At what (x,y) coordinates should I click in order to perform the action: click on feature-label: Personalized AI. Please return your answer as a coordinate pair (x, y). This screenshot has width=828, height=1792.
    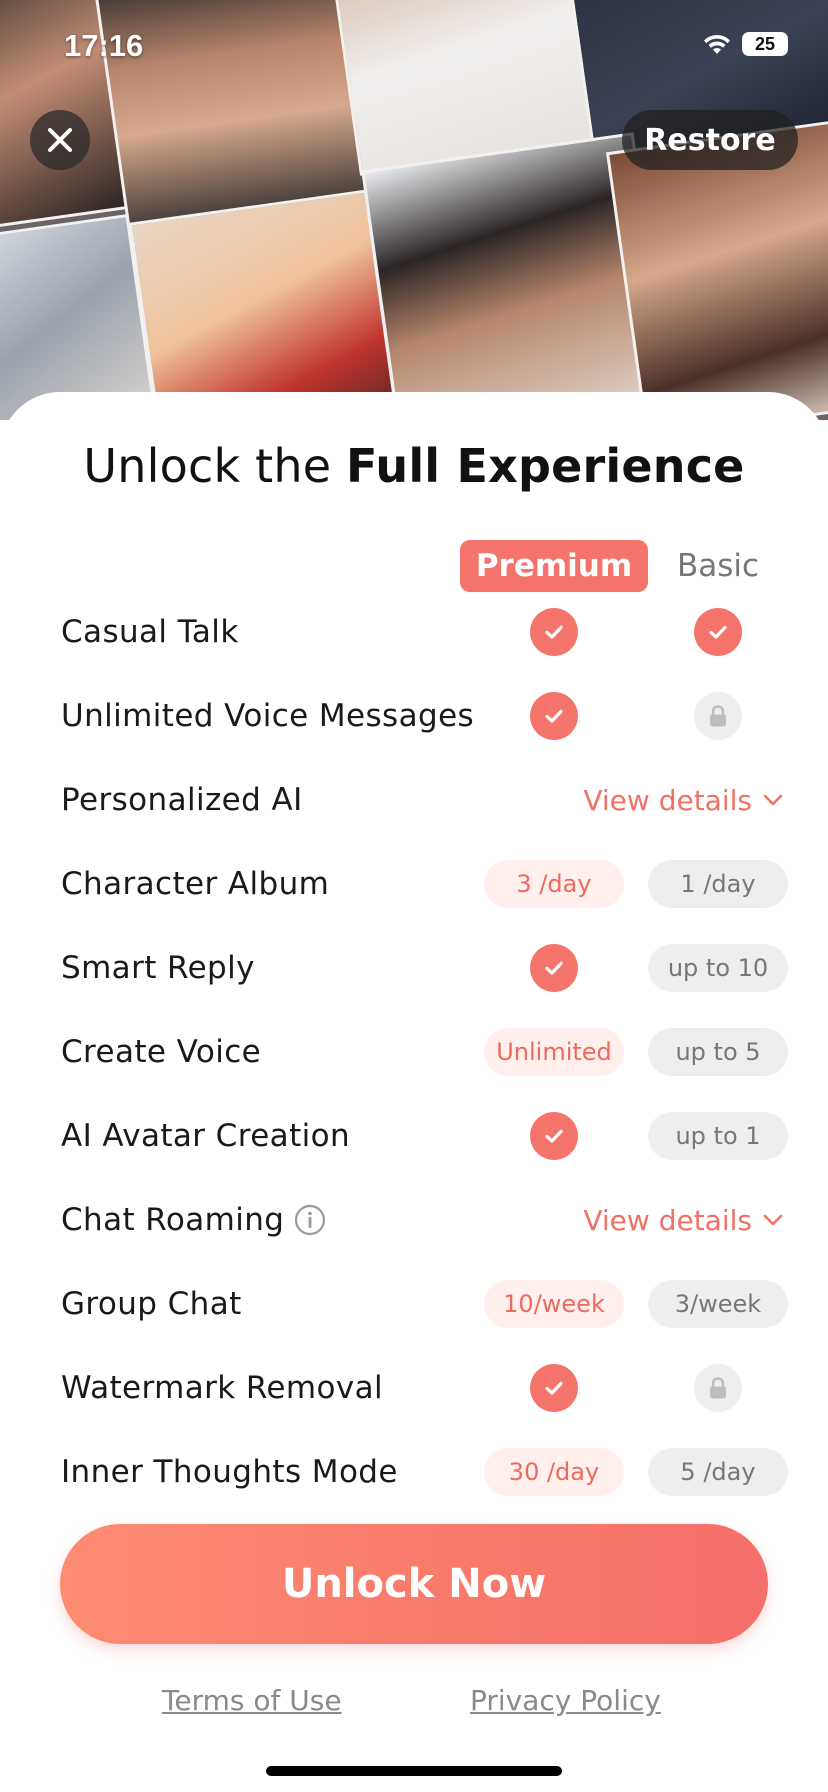
    Looking at the image, I should click on (182, 800).